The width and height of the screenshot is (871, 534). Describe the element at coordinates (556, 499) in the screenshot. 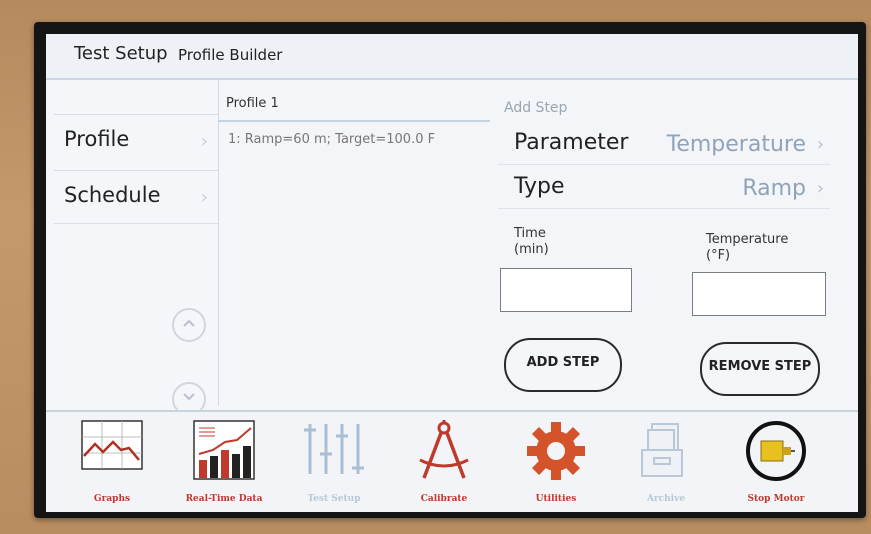

I see `toolbar-label: Utilities` at that location.